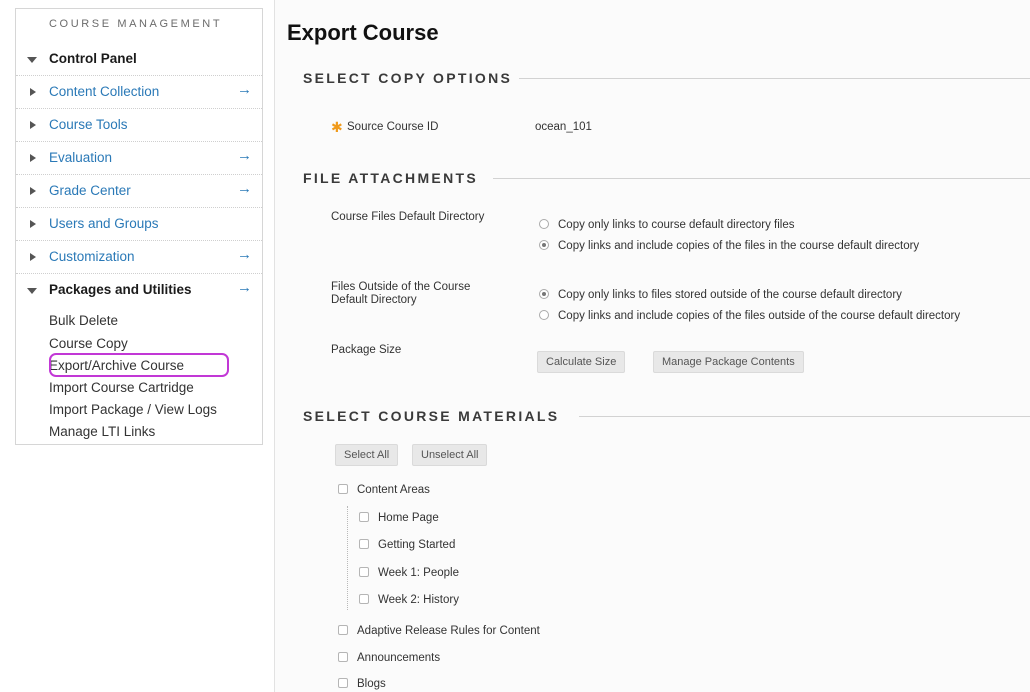 The image size is (1030, 692). I want to click on link-import-package-view-logs: Import Package / View Logs, so click(133, 409).